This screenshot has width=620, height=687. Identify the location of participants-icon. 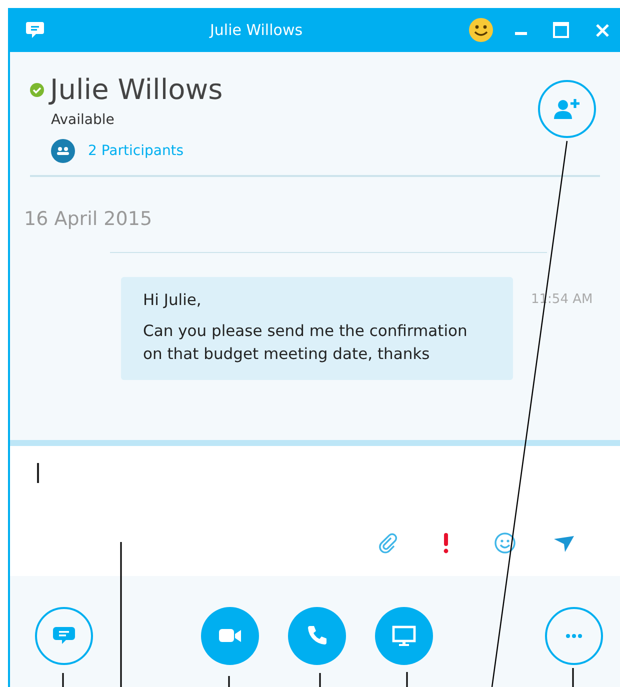
(63, 151).